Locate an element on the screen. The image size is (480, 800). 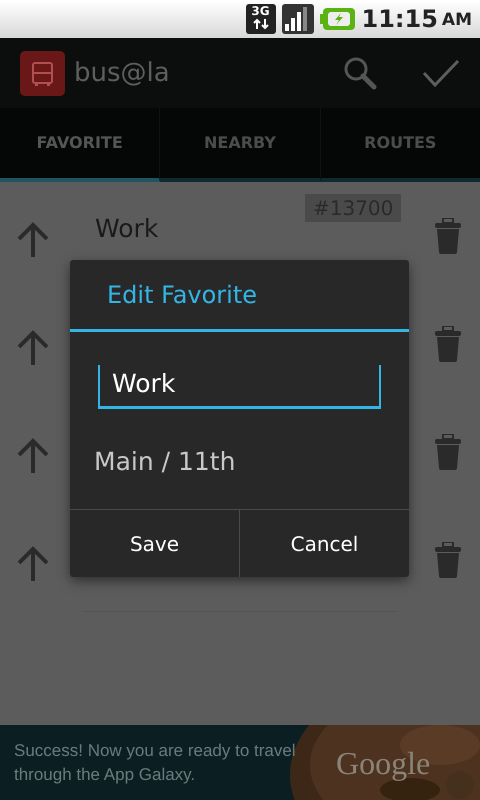
clock-period: AM is located at coordinates (457, 20).